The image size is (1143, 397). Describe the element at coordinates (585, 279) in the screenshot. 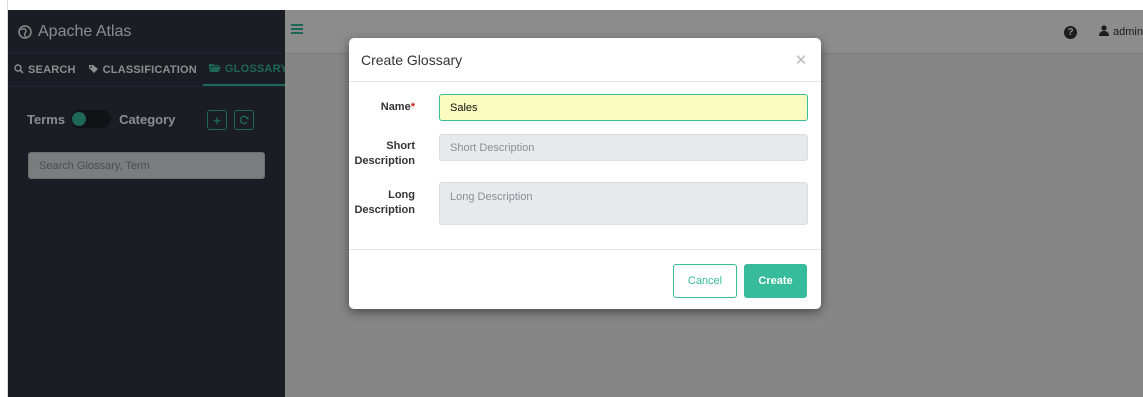

I see `modal-footer: Cancel Create` at that location.